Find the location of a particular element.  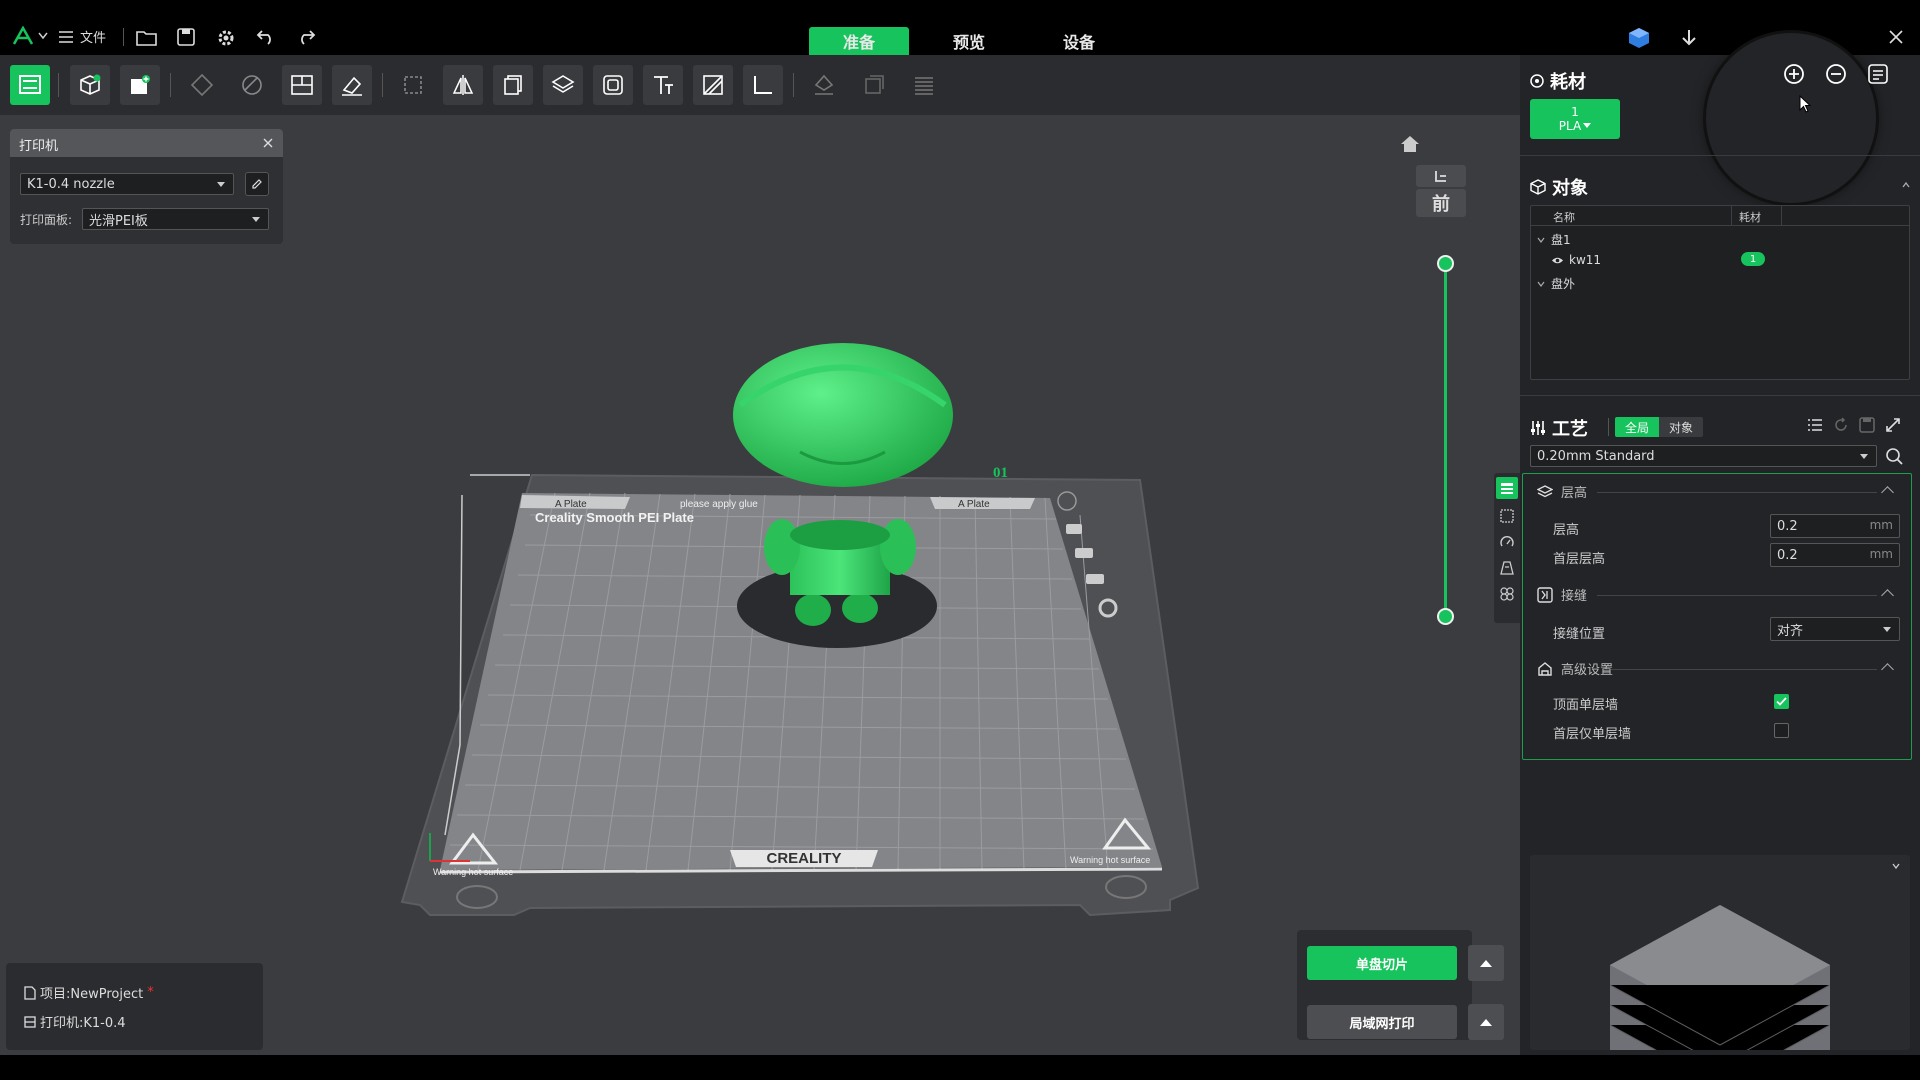

seam-position-select: 对齐 is located at coordinates (1835, 629).